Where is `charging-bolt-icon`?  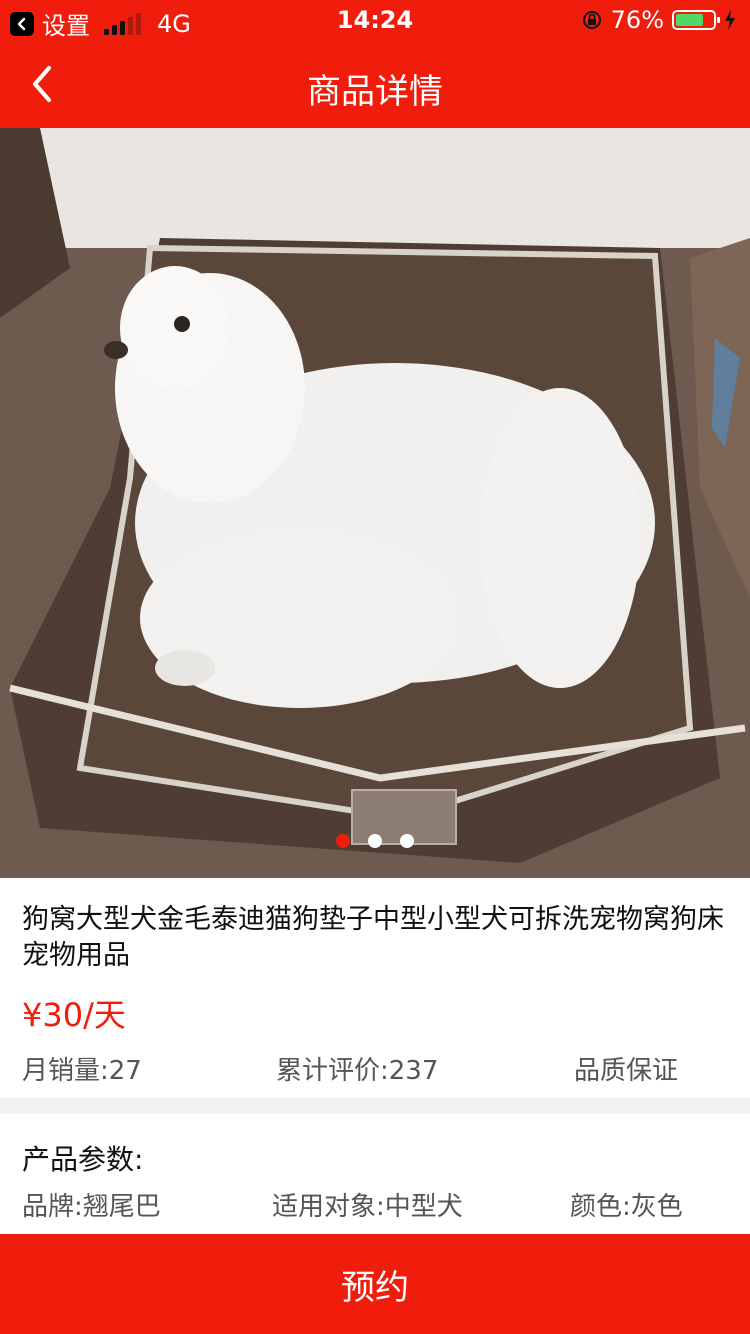
charging-bolt-icon is located at coordinates (730, 20).